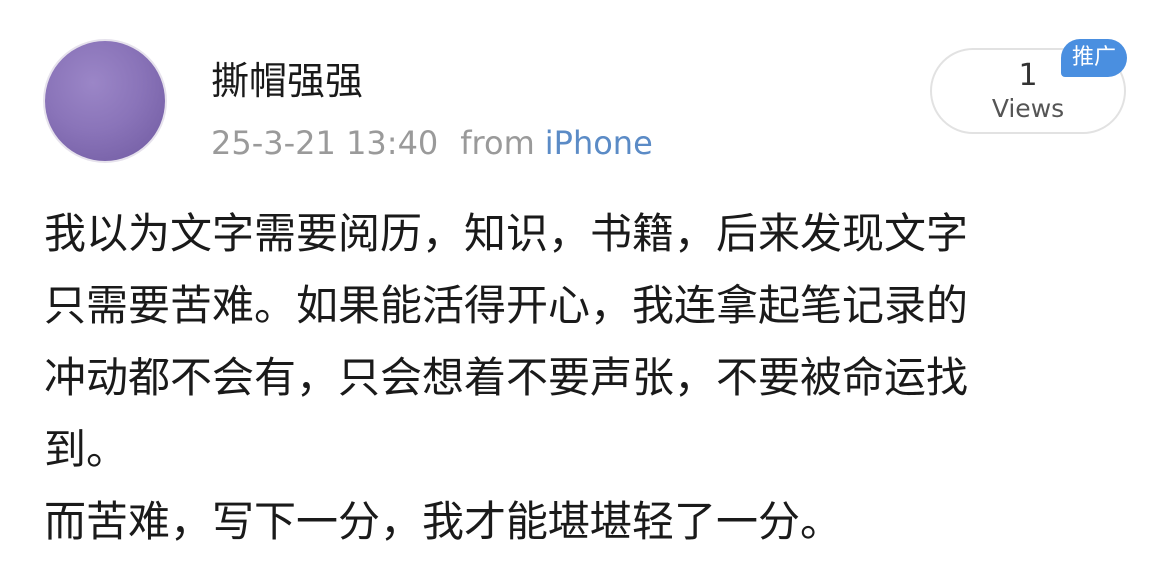  What do you see at coordinates (325, 143) in the screenshot?
I see `post-time: 25-3-21 13:40` at bounding box center [325, 143].